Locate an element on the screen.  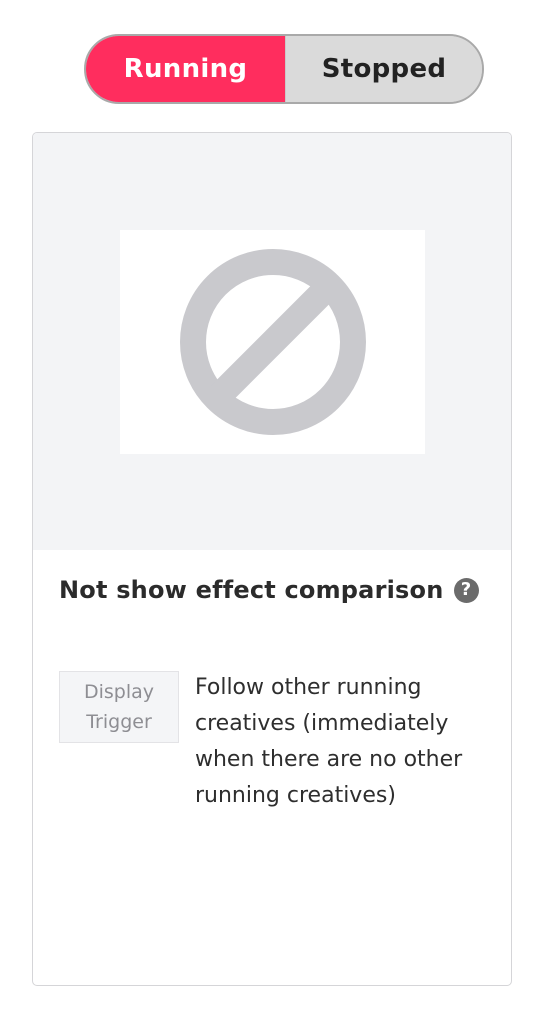
preview-image-frame is located at coordinates (272, 342).